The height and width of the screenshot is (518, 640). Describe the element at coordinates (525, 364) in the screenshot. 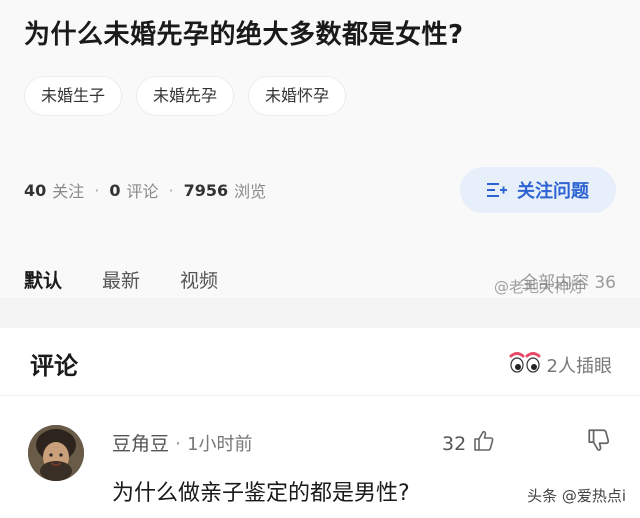

I see `eyes-icon` at that location.